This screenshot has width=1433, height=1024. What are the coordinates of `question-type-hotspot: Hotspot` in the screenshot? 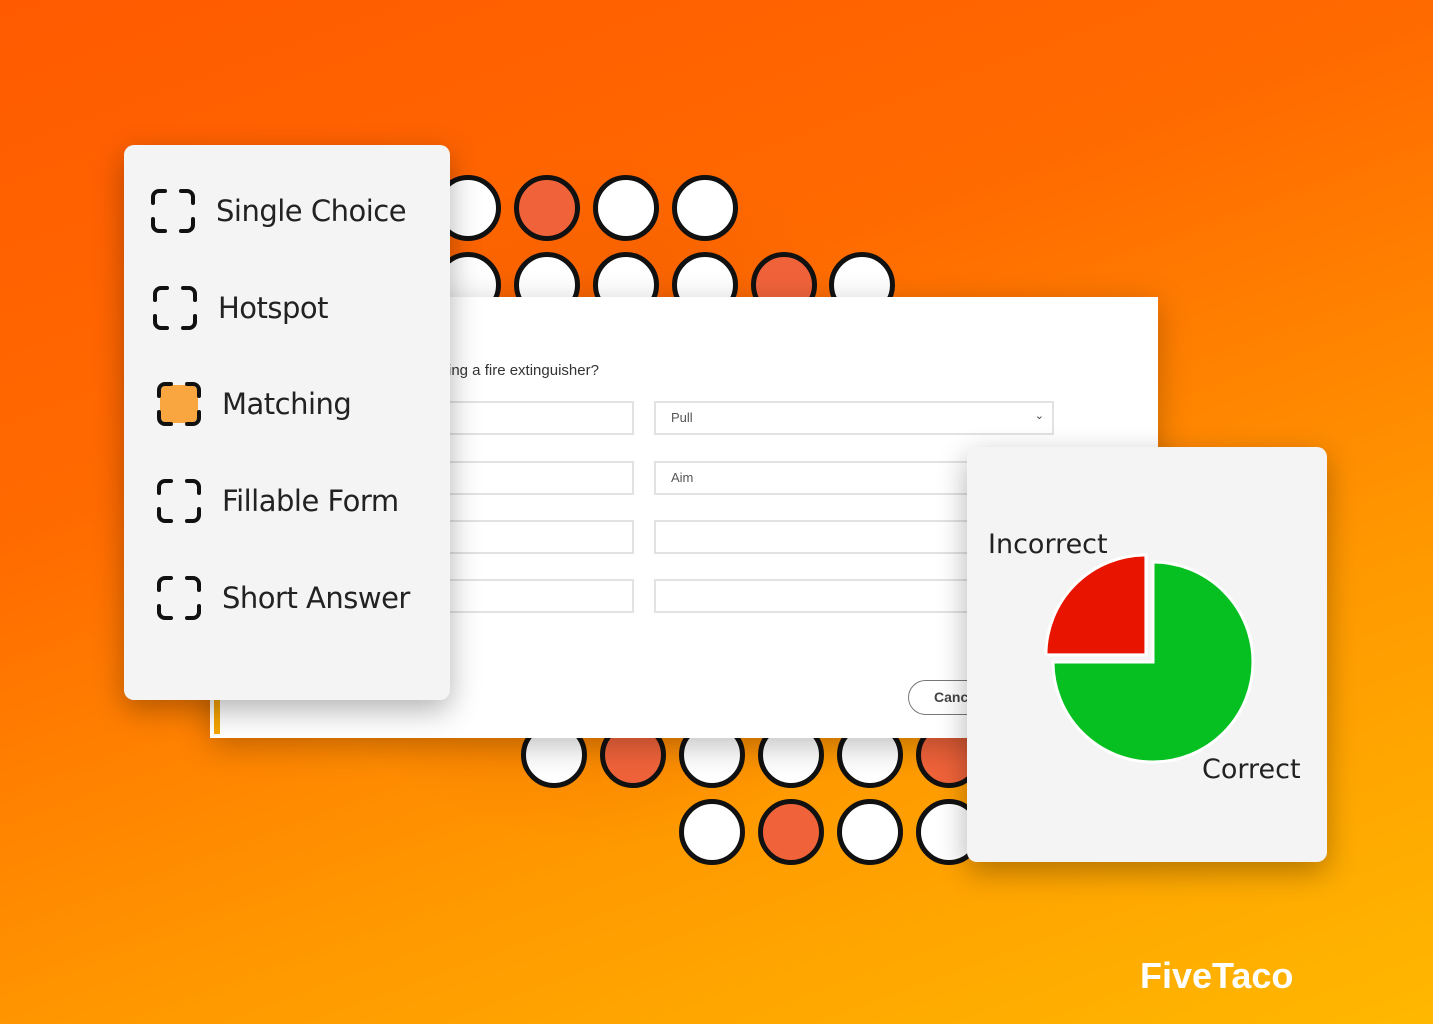 It's located at (240, 308).